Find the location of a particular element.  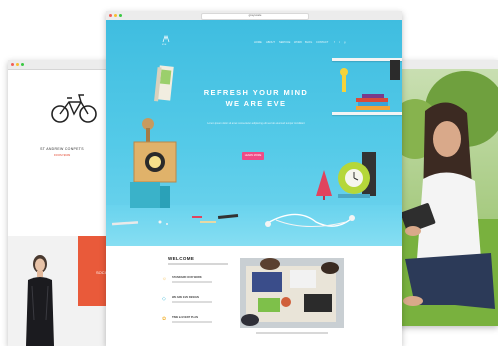

lightbulb-icon: ☼ is located at coordinates (164, 279).